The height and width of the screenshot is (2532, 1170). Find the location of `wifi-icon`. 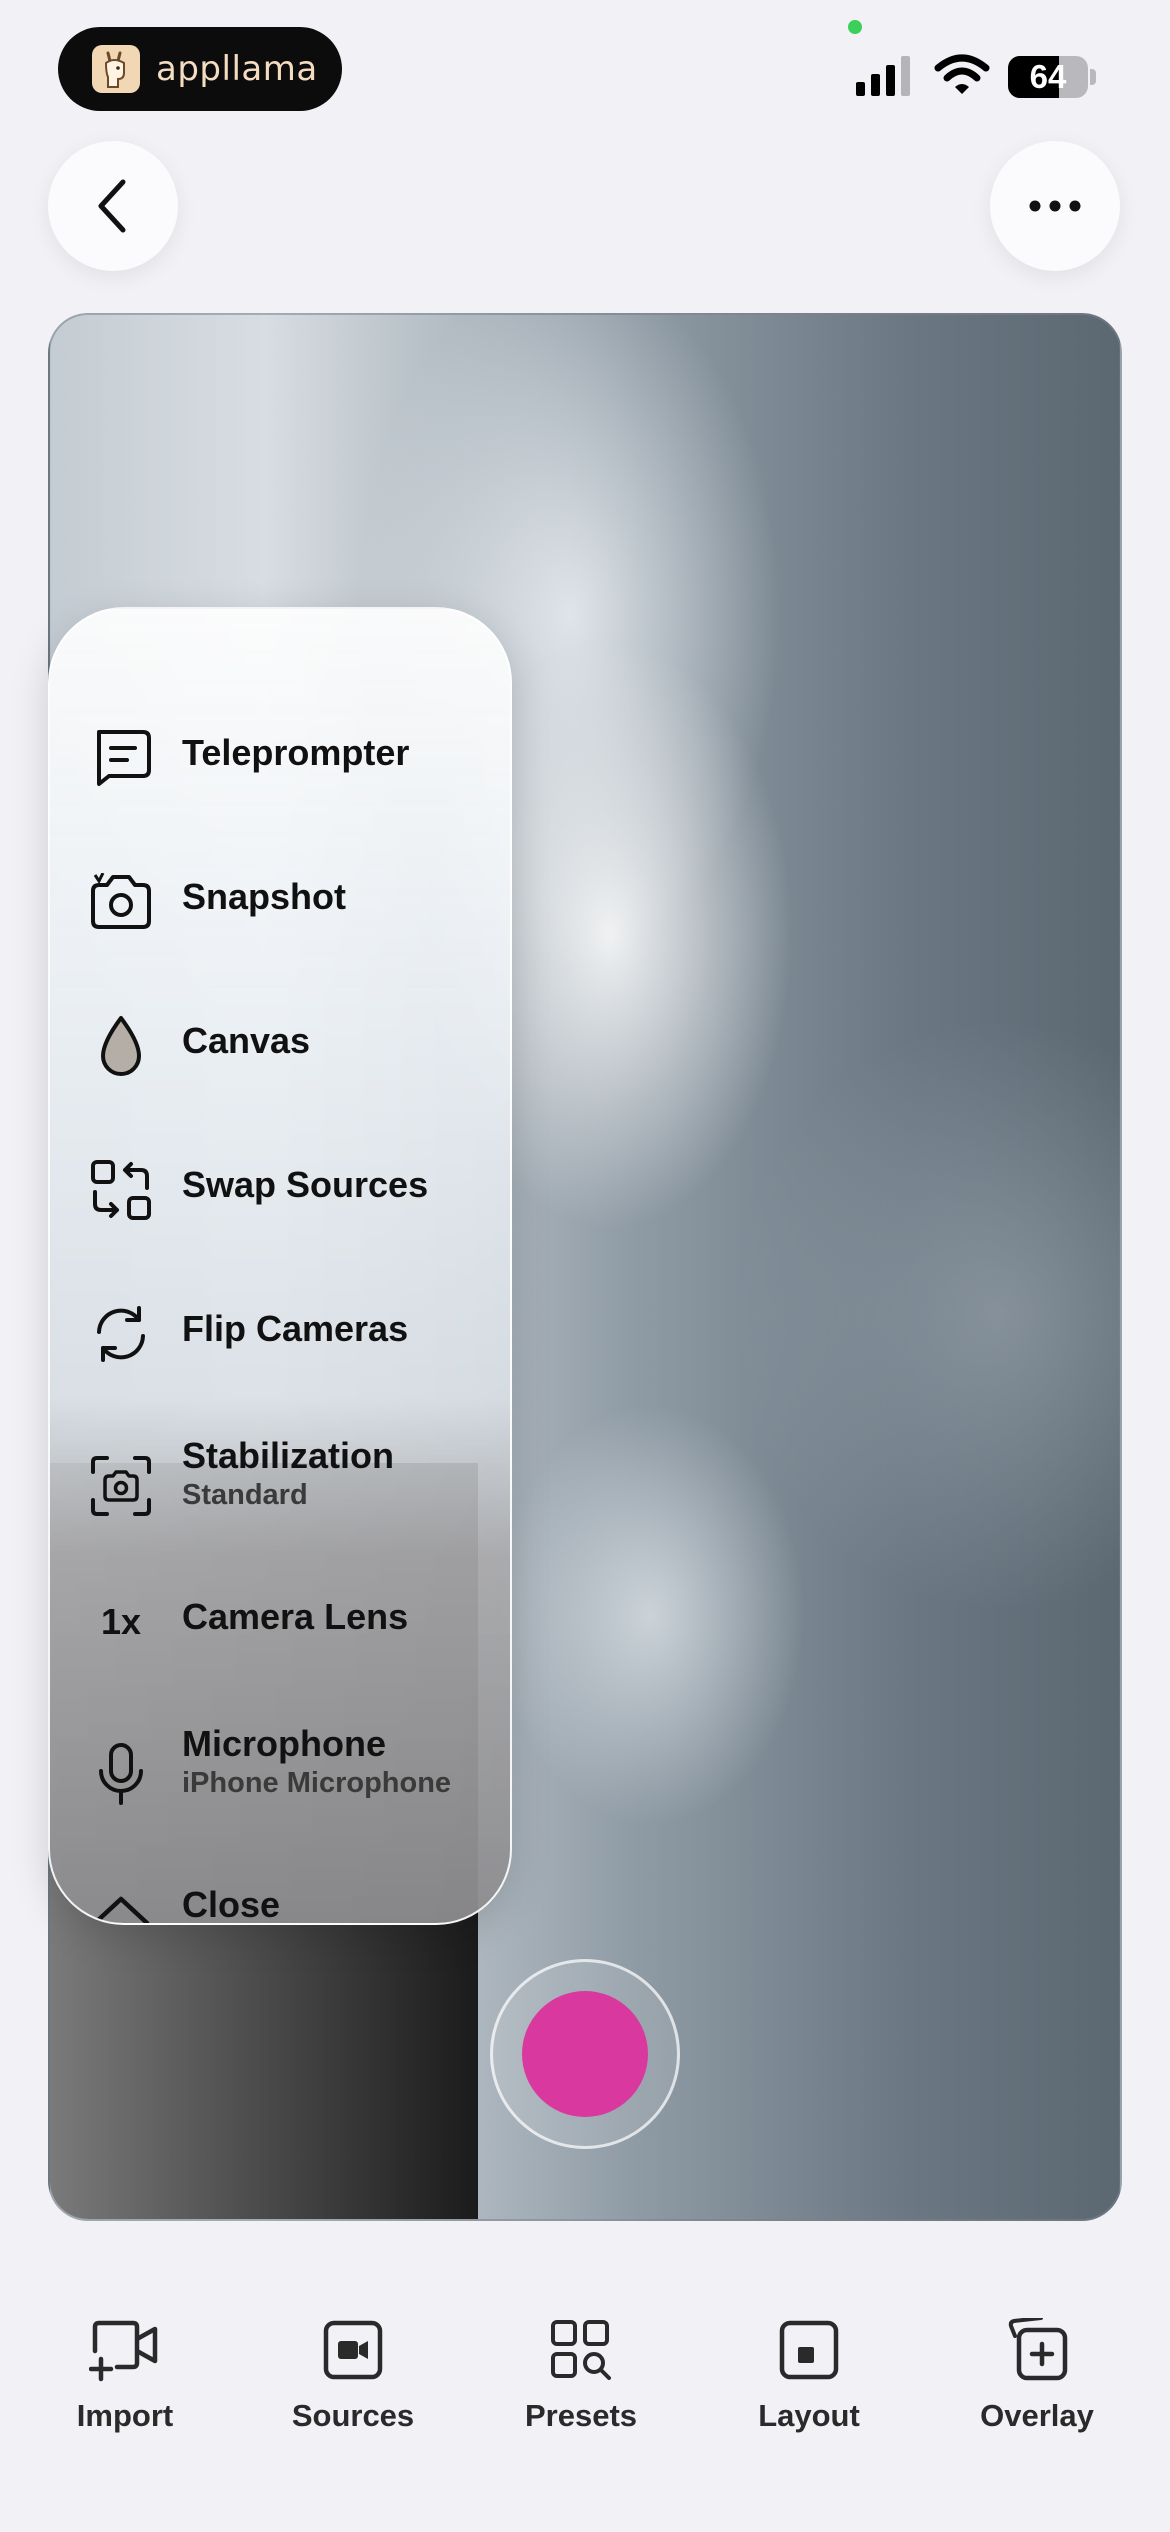

wifi-icon is located at coordinates (962, 74).